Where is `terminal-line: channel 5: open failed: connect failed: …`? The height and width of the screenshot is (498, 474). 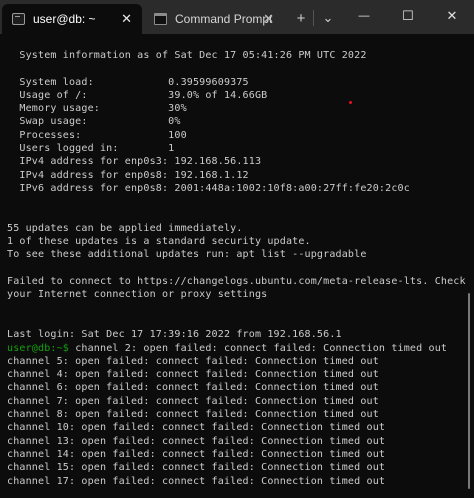 terminal-line: channel 5: open failed: connect failed: … is located at coordinates (234, 361).